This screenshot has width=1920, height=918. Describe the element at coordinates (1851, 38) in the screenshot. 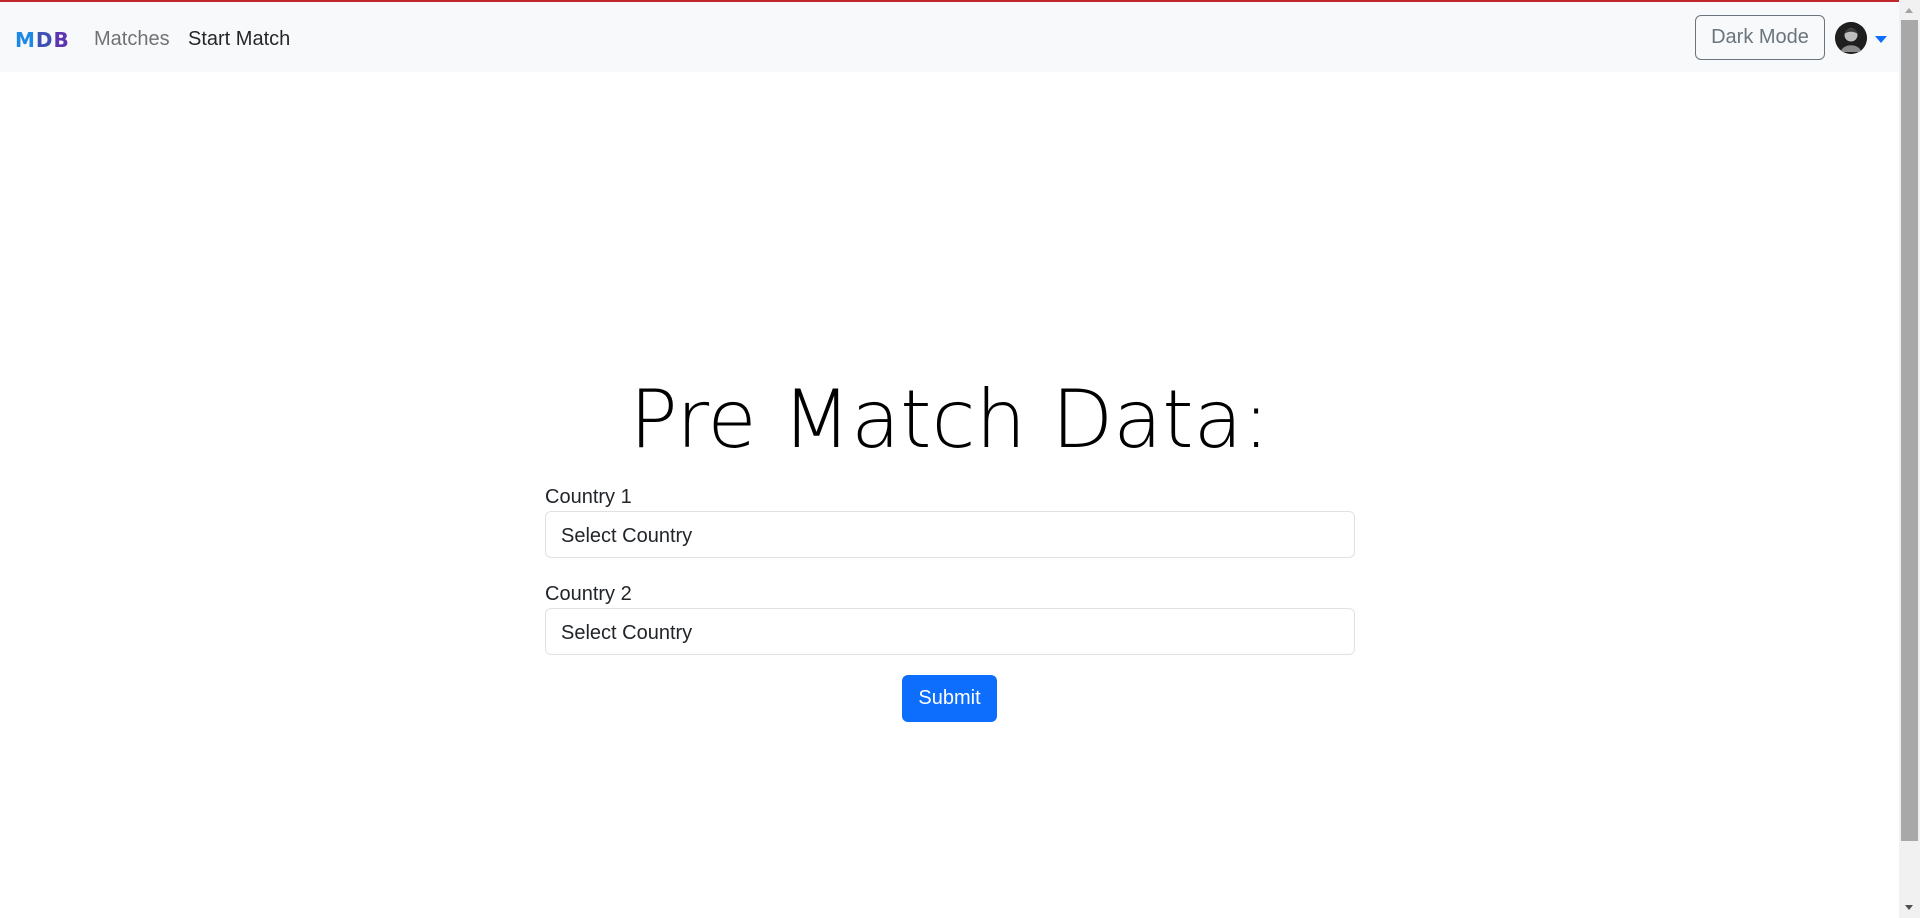

I see `profile-avatar-icon` at that location.